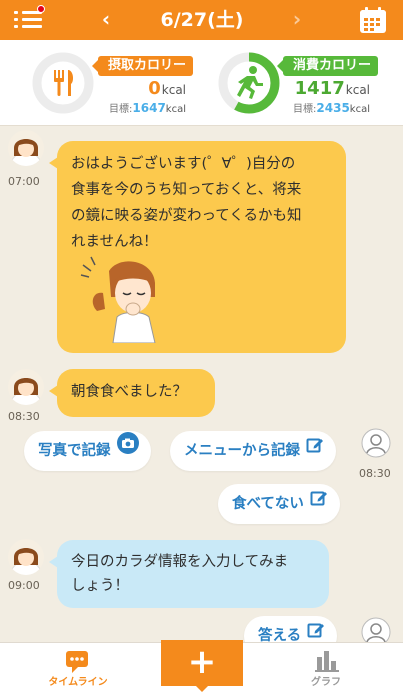  What do you see at coordinates (189, 574) in the screenshot?
I see `advisor-message: 今日のカラダ情報を入力してみま しょう！` at bounding box center [189, 574].